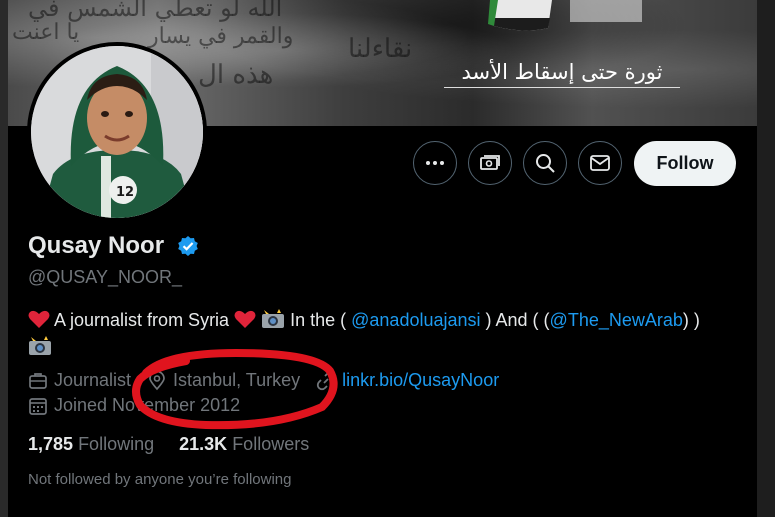  What do you see at coordinates (520, 15) in the screenshot?
I see `flag-icon` at bounding box center [520, 15].